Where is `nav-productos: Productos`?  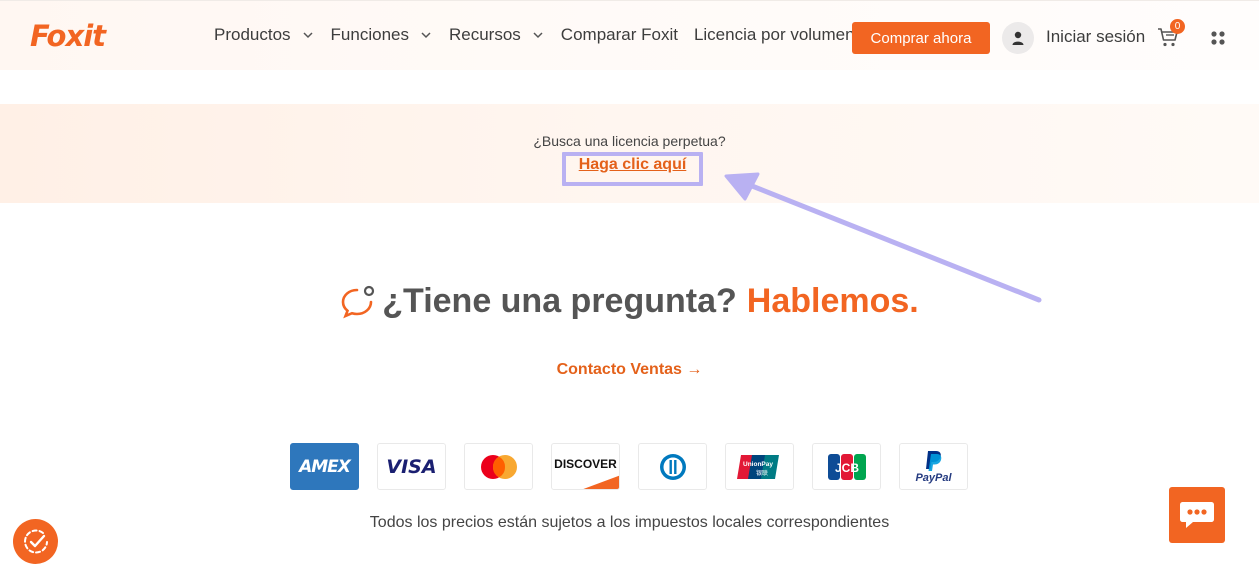 nav-productos: Productos is located at coordinates (264, 35).